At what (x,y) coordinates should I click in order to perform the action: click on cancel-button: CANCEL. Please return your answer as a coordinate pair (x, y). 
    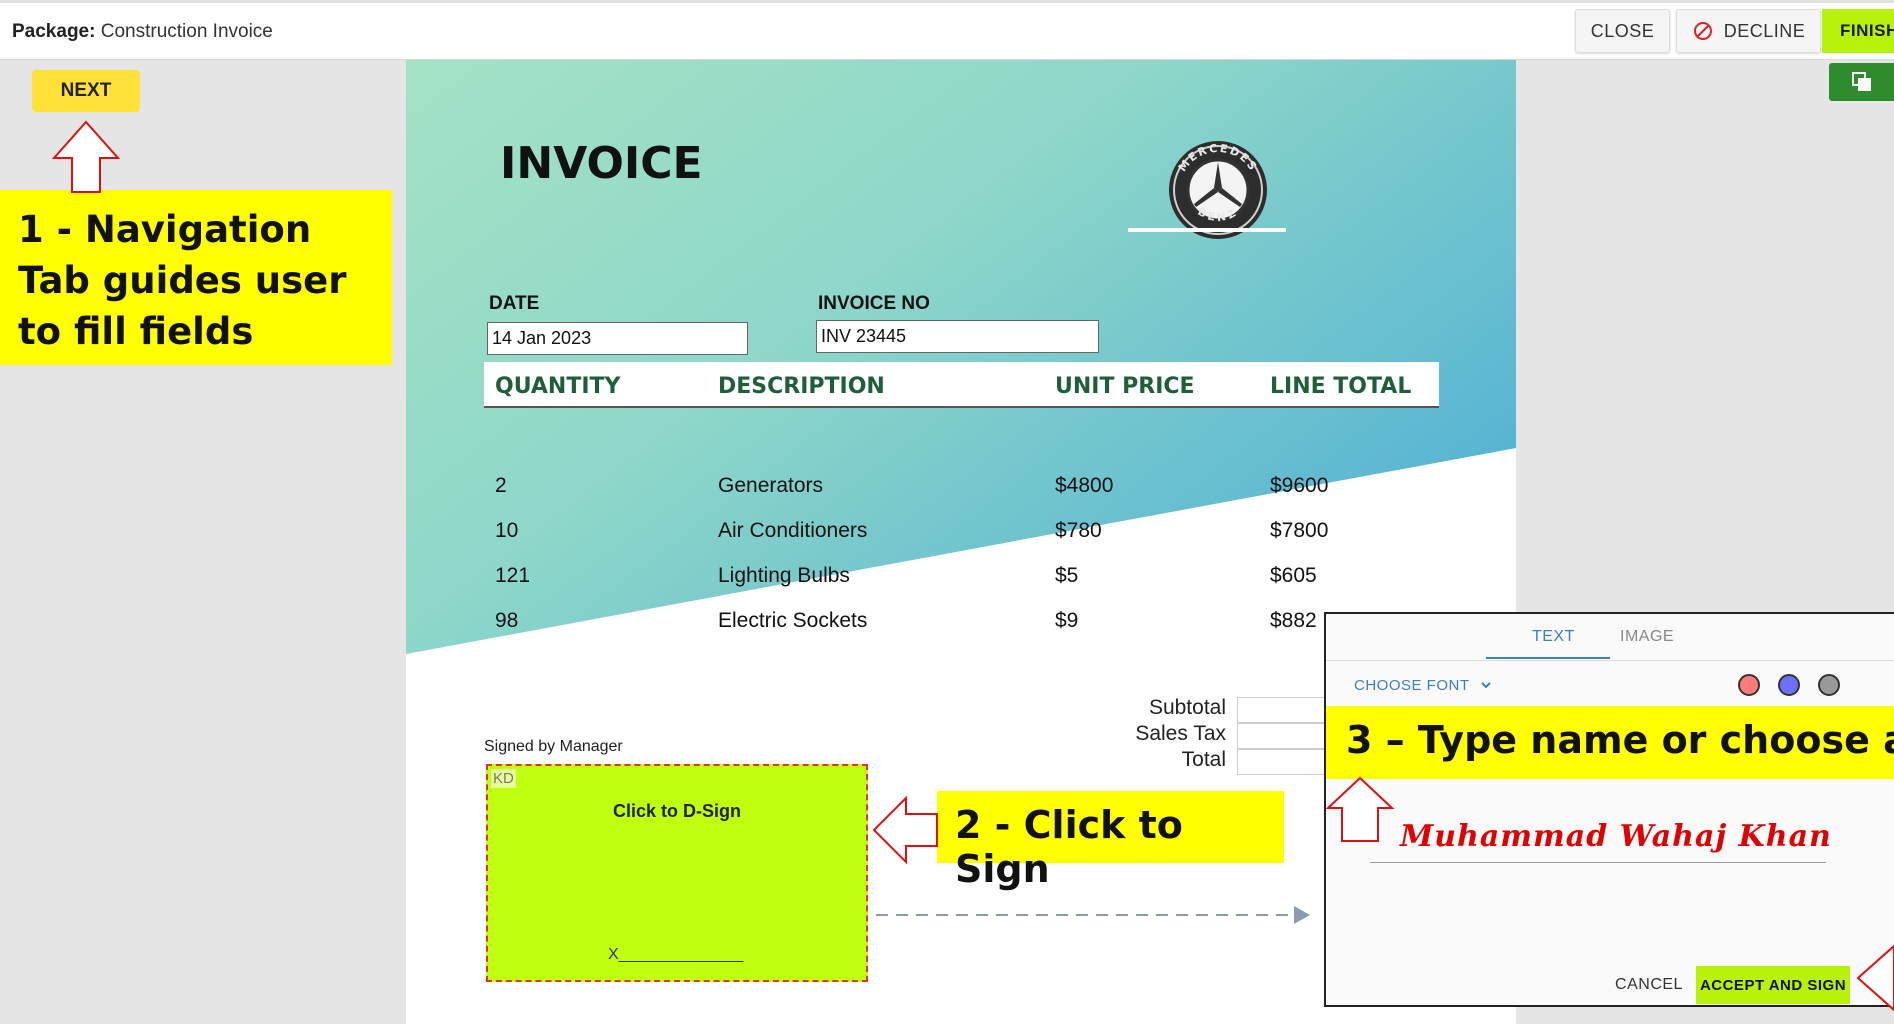
    Looking at the image, I should click on (1649, 985).